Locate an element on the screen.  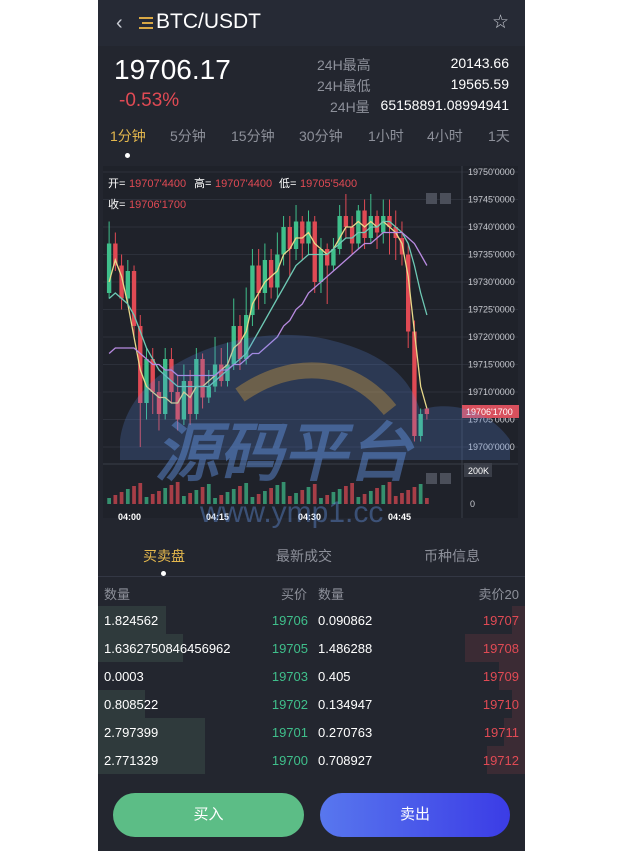
bid-price-header: 买价 is located at coordinates (294, 594).